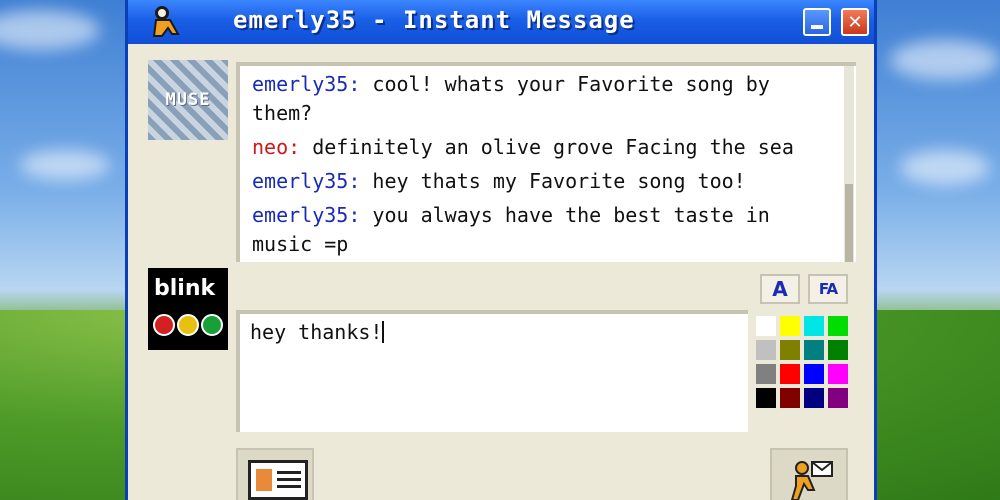 This screenshot has height=500, width=1000. I want to click on buddy-info-button, so click(275, 474).